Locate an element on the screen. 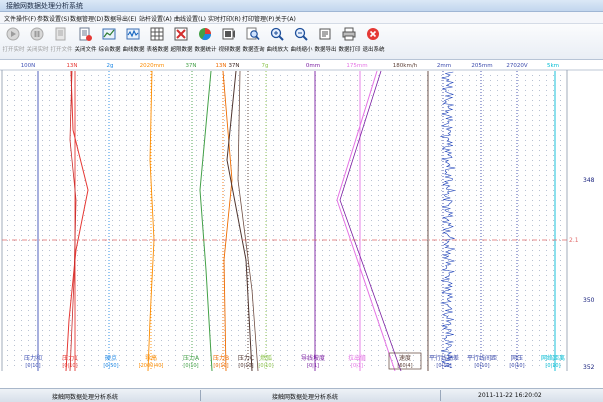 This screenshot has height=402, width=603. zoom-out-icon is located at coordinates (301, 34).